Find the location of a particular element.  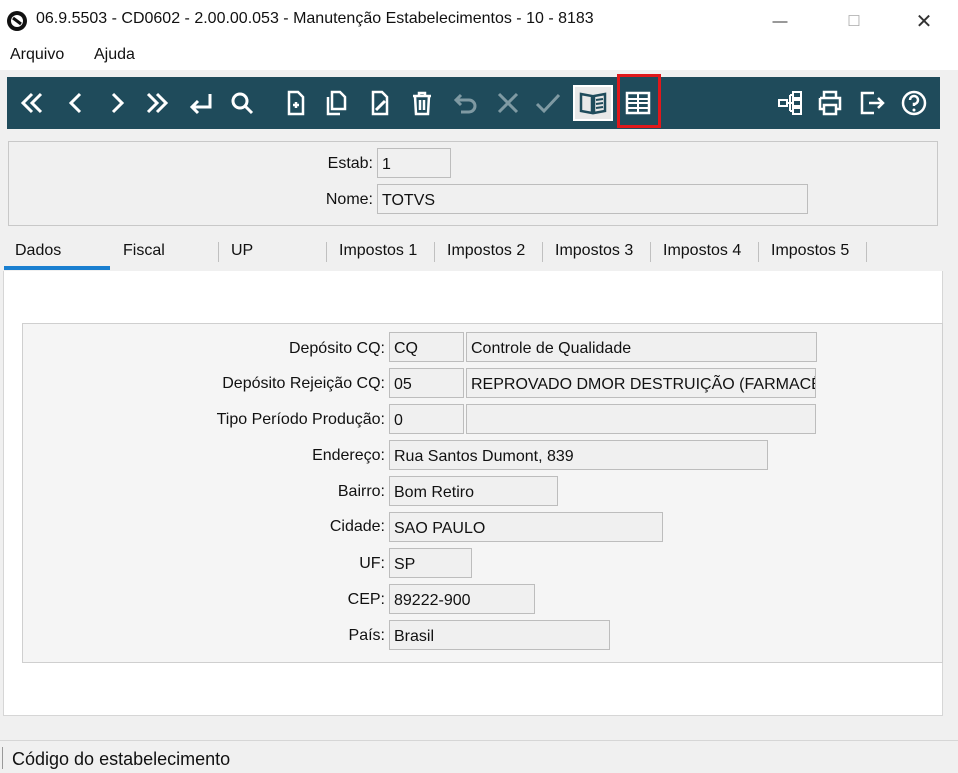

deposito-rejeicao-label: Depósito Rejeição CQ: is located at coordinates (303, 383).